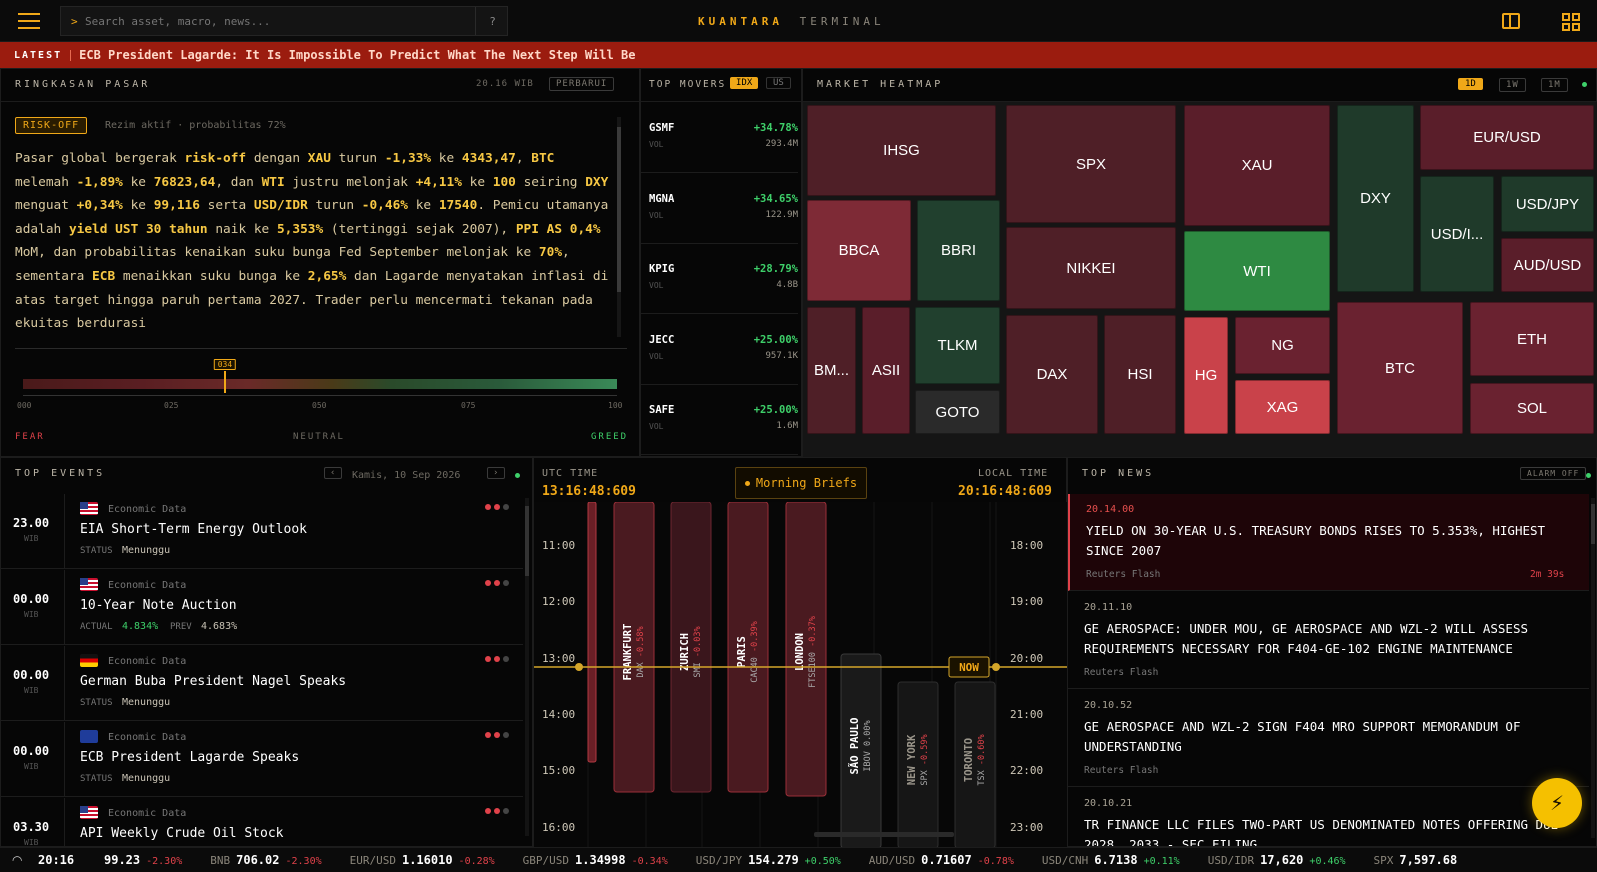 The height and width of the screenshot is (872, 1597). I want to click on quick-action-button: ⚡, so click(1557, 803).